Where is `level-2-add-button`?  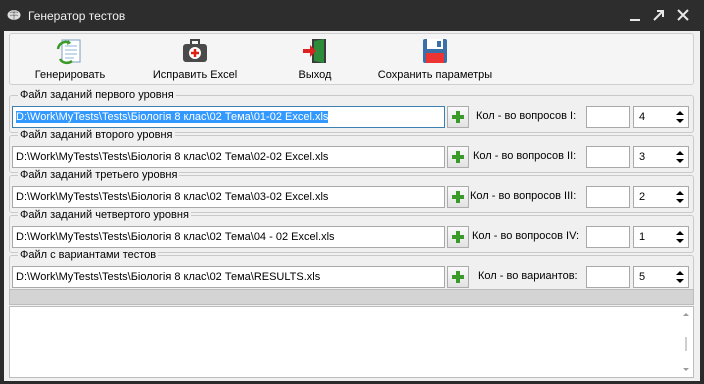
level-2-add-button is located at coordinates (458, 157).